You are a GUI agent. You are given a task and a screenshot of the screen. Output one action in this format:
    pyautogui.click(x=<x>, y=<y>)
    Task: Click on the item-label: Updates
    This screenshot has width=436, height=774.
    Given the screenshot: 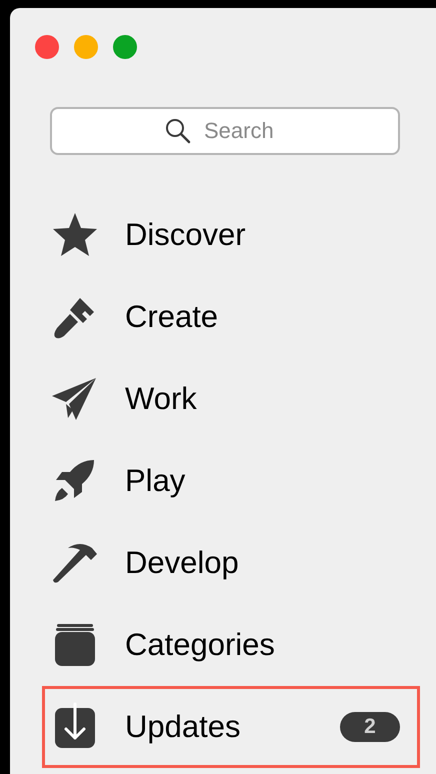 What is the action you would take?
    pyautogui.click(x=182, y=727)
    